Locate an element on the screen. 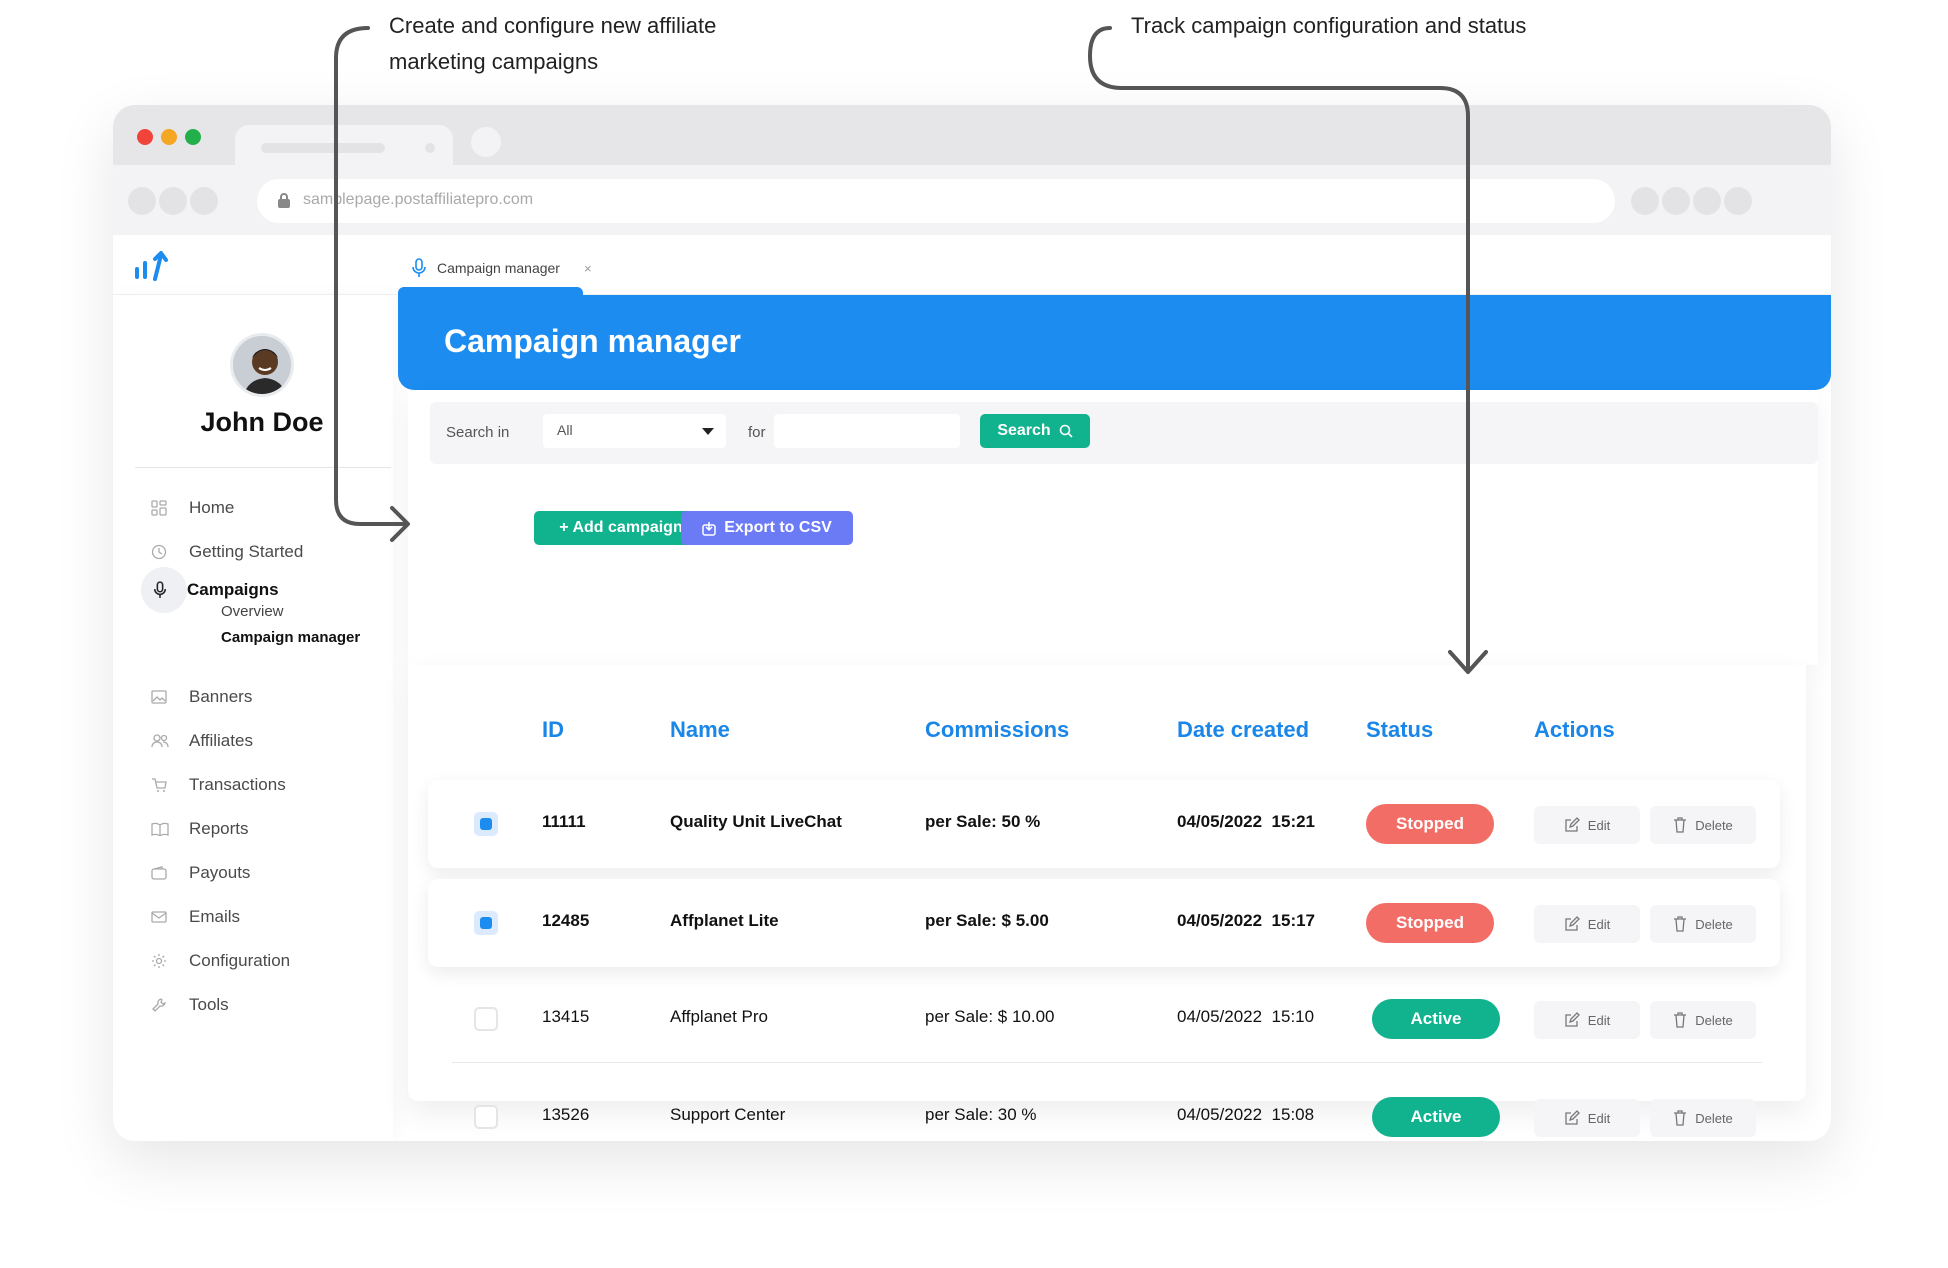 The width and height of the screenshot is (1948, 1268). search-in-label: Search in is located at coordinates (478, 432).